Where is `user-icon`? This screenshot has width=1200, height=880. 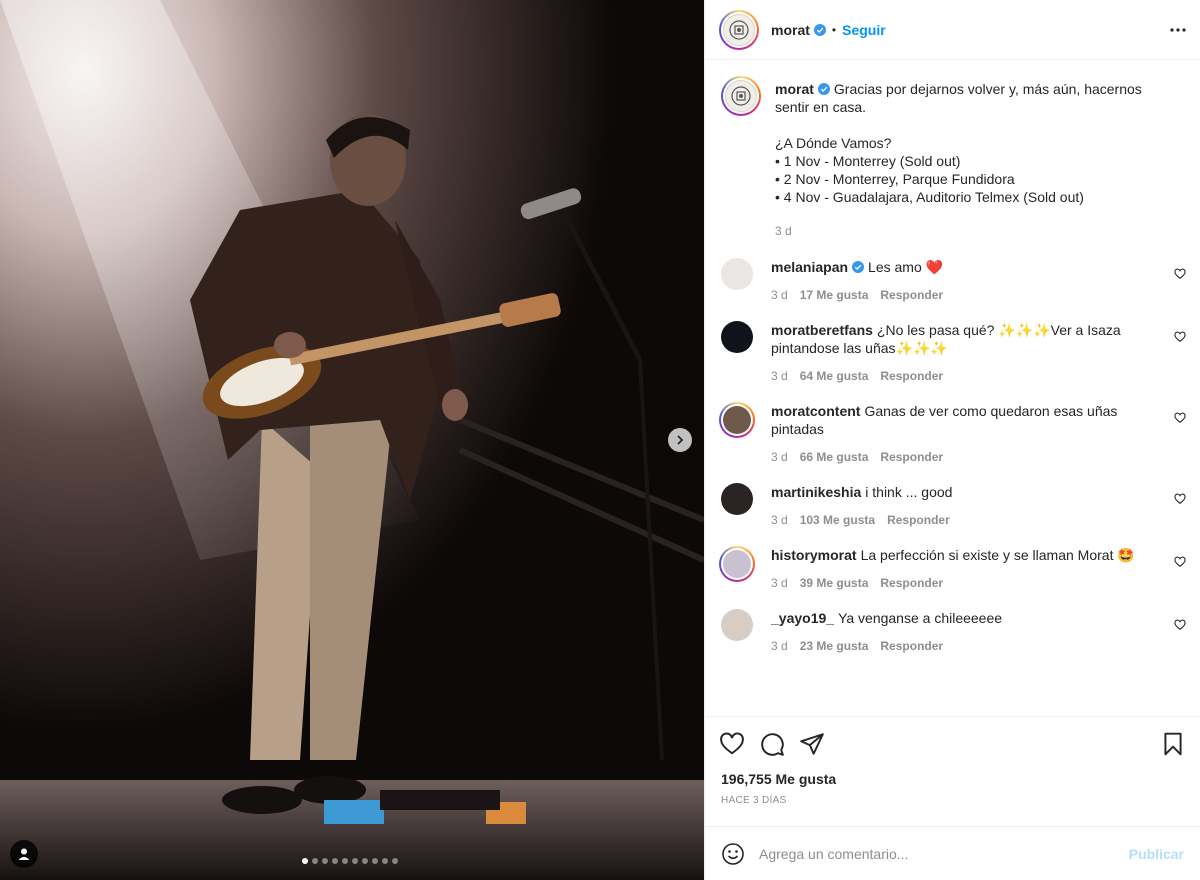
user-icon is located at coordinates (24, 854).